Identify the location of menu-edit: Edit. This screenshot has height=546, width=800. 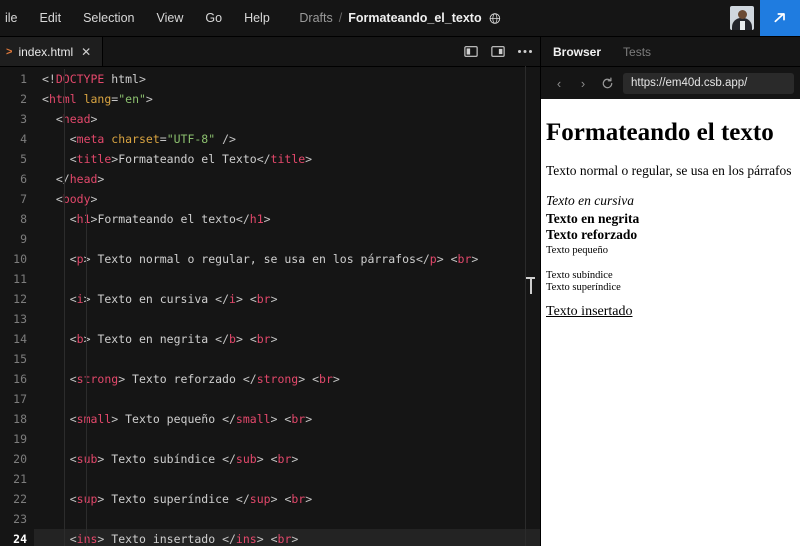
(51, 18).